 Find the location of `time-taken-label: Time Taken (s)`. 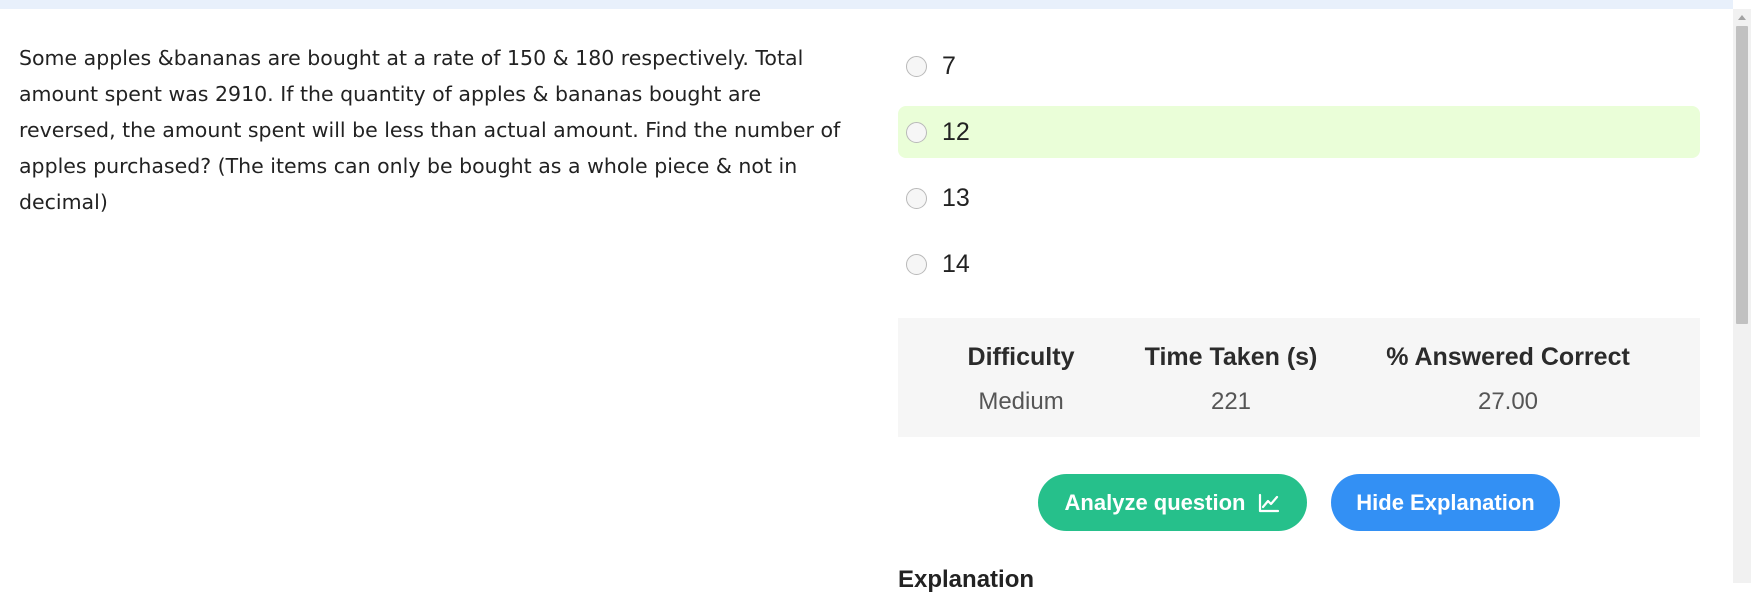

time-taken-label: Time Taken (s) is located at coordinates (1231, 357).